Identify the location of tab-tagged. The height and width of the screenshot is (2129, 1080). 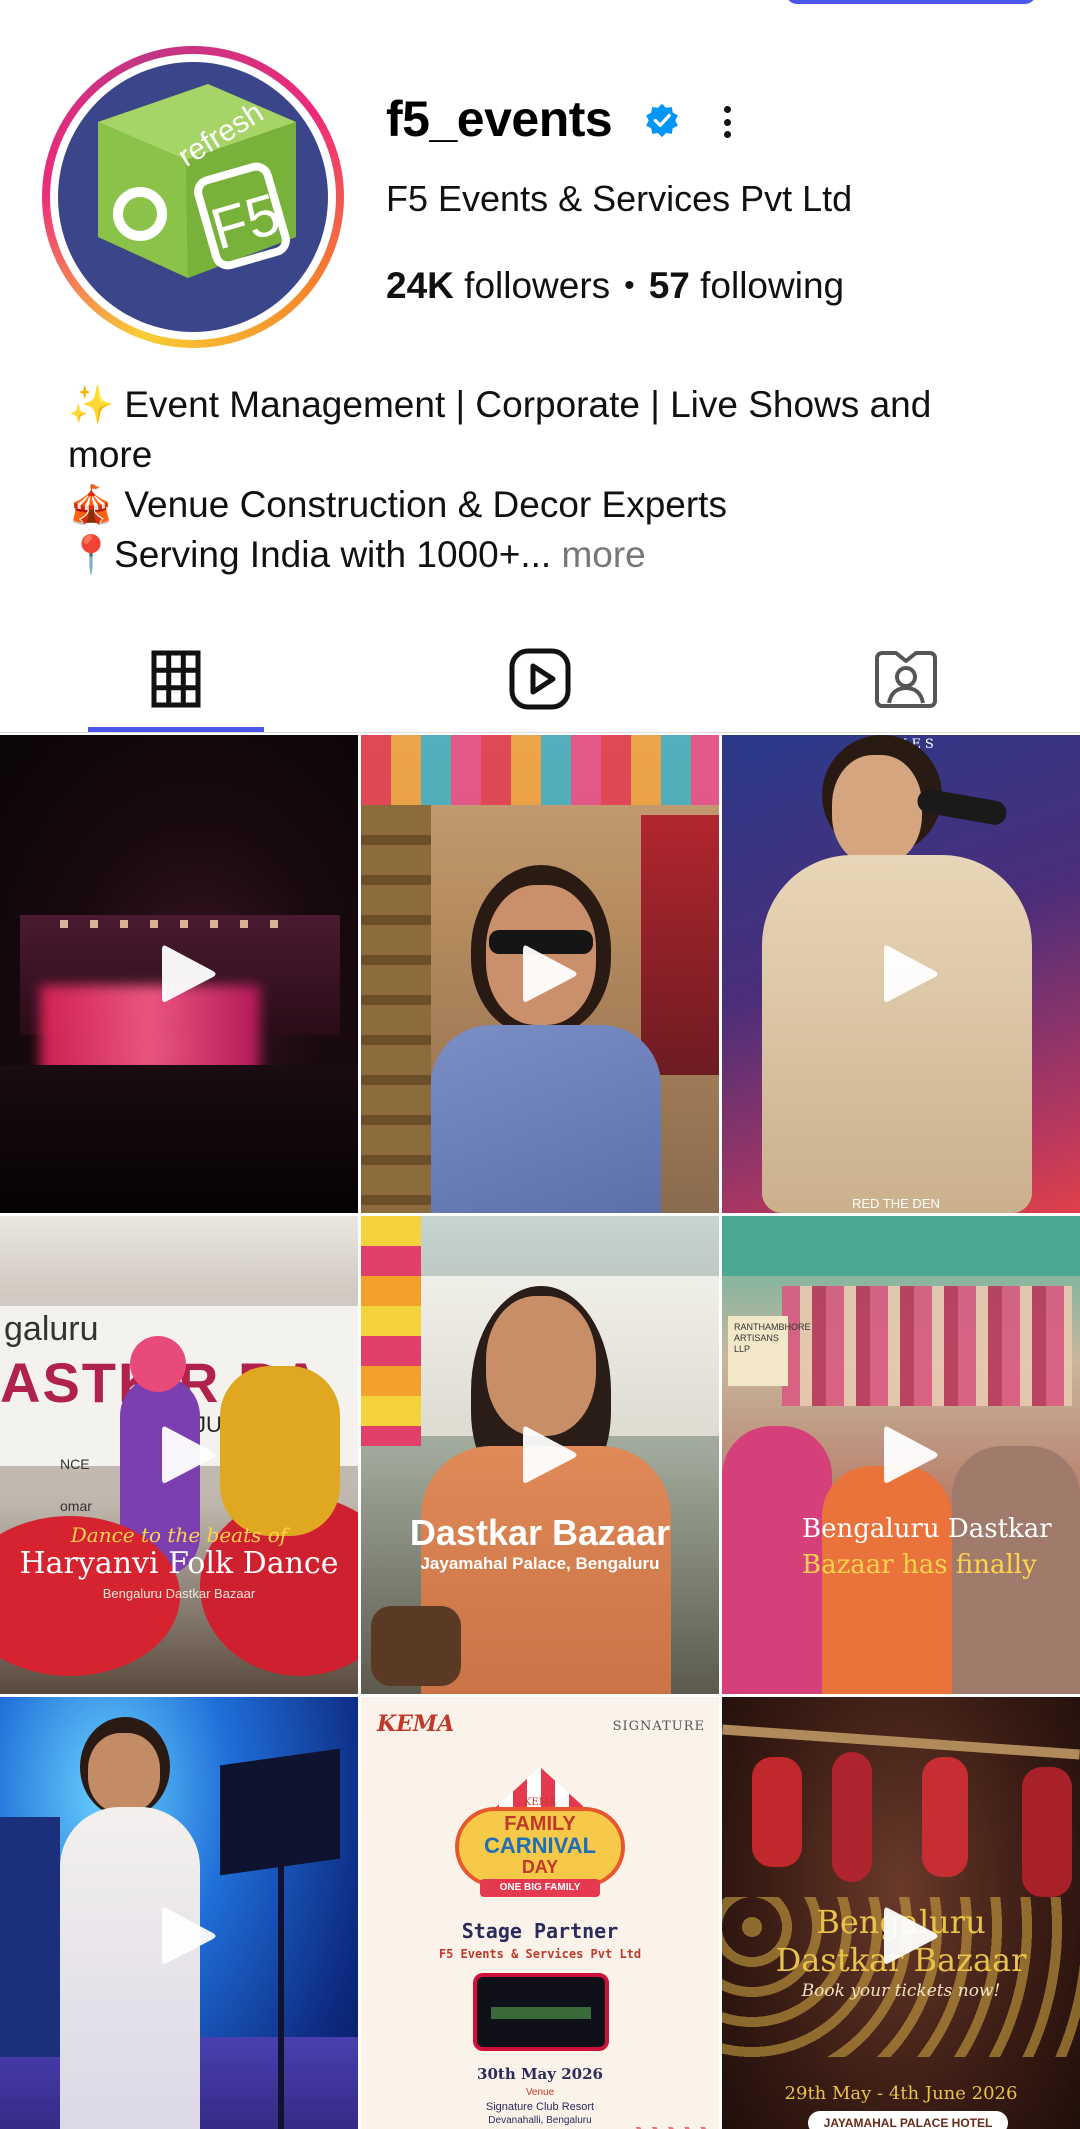
(906, 679).